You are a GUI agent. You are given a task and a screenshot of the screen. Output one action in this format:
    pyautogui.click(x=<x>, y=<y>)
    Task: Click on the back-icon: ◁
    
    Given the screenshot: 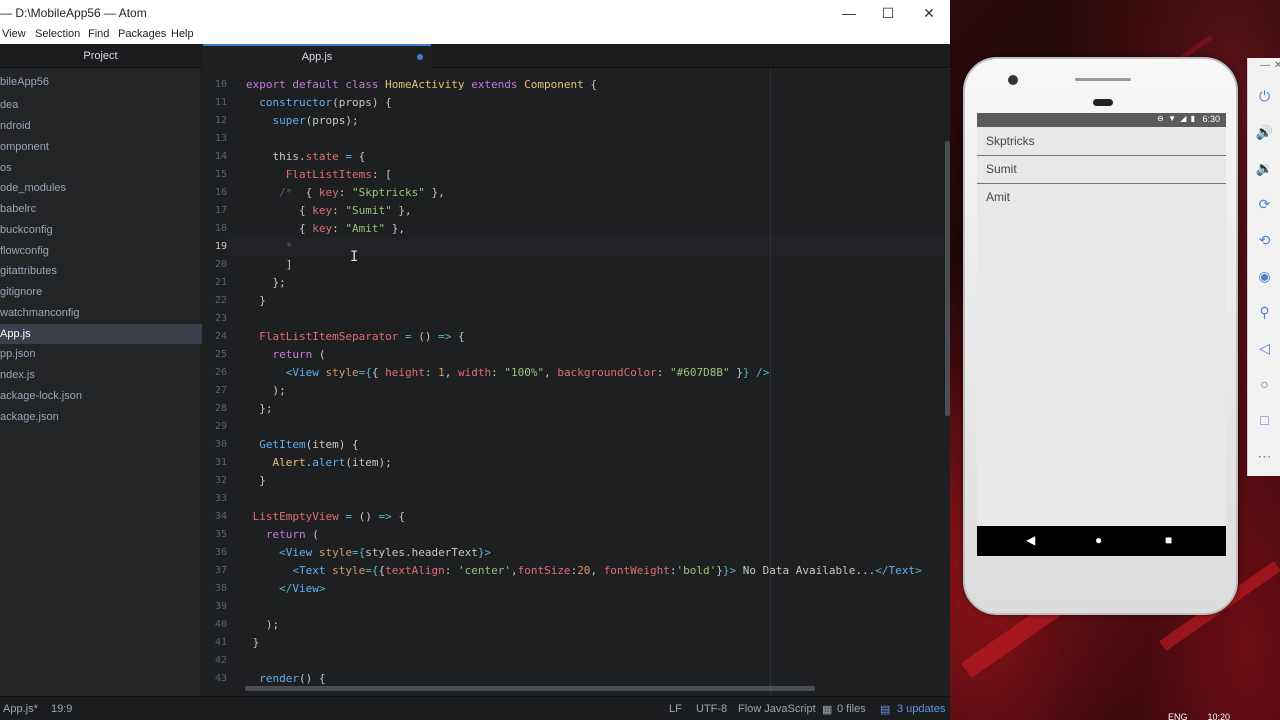 What is the action you would take?
    pyautogui.click(x=1264, y=348)
    